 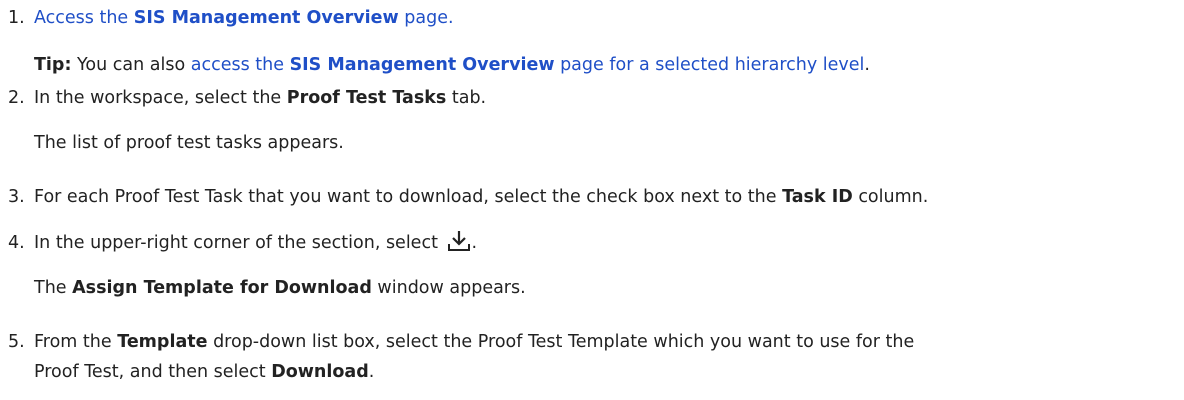 What do you see at coordinates (458, 241) in the screenshot?
I see `download-icon` at bounding box center [458, 241].